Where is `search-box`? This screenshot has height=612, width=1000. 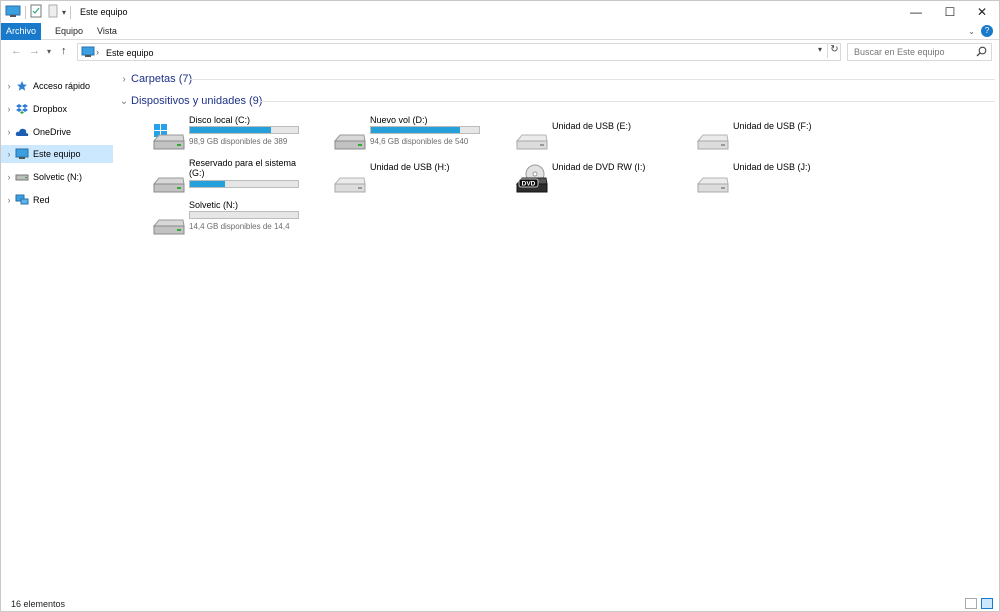 search-box is located at coordinates (919, 52).